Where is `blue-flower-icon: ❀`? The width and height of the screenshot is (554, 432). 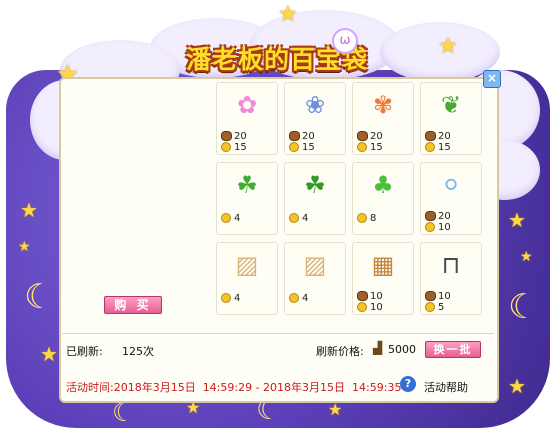 blue-flower-icon: ❀ is located at coordinates (315, 105).